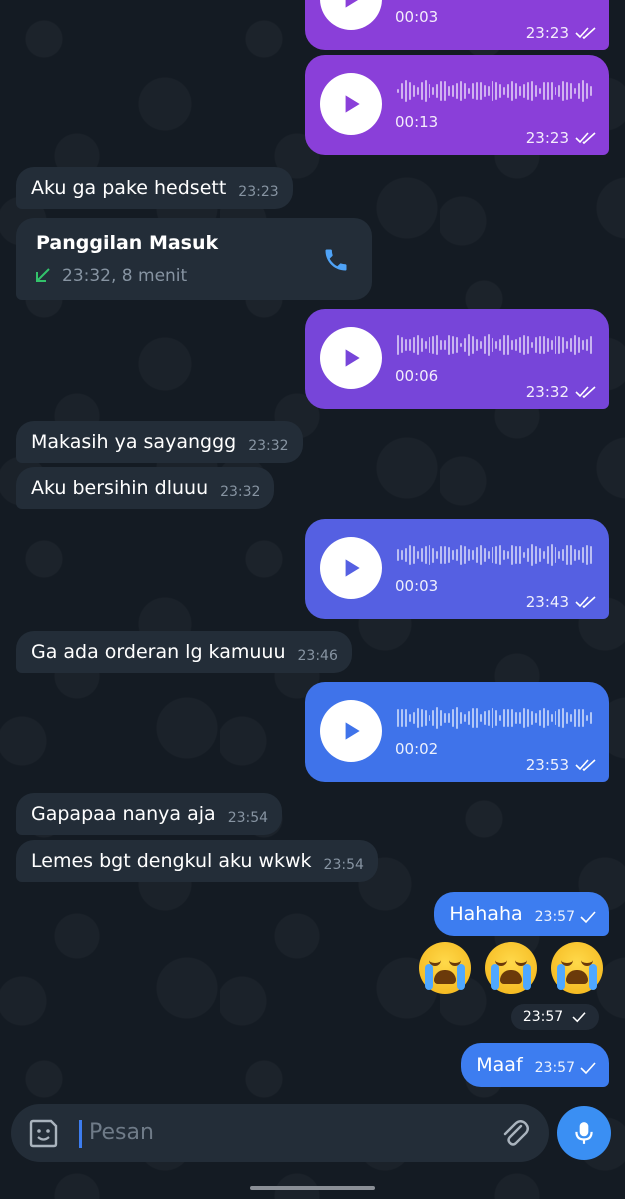 The width and height of the screenshot is (625, 1199). Describe the element at coordinates (588, 1068) in the screenshot. I see `check-icon` at that location.